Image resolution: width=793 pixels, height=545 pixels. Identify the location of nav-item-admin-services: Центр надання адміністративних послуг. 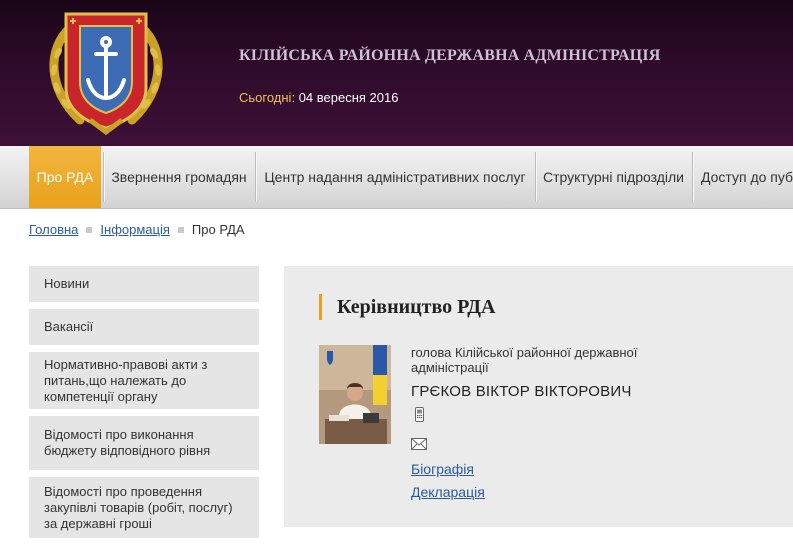
(395, 177).